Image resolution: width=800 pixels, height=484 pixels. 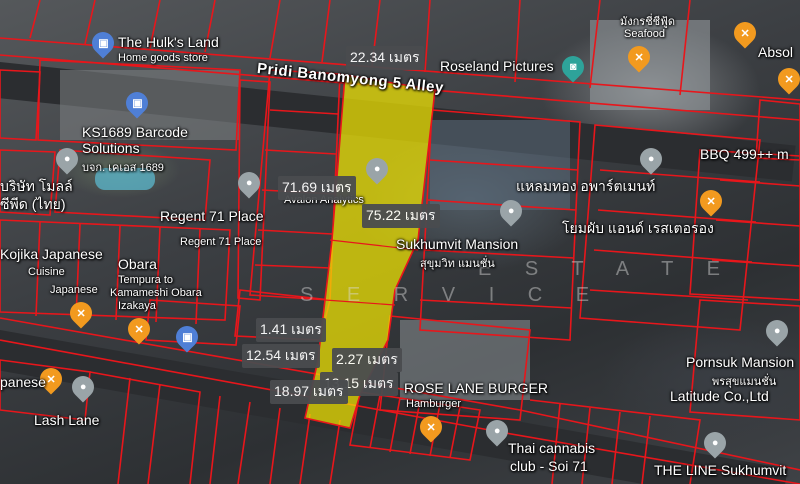 What do you see at coordinates (434, 404) in the screenshot?
I see `label-hamburger: Hamburger` at bounding box center [434, 404].